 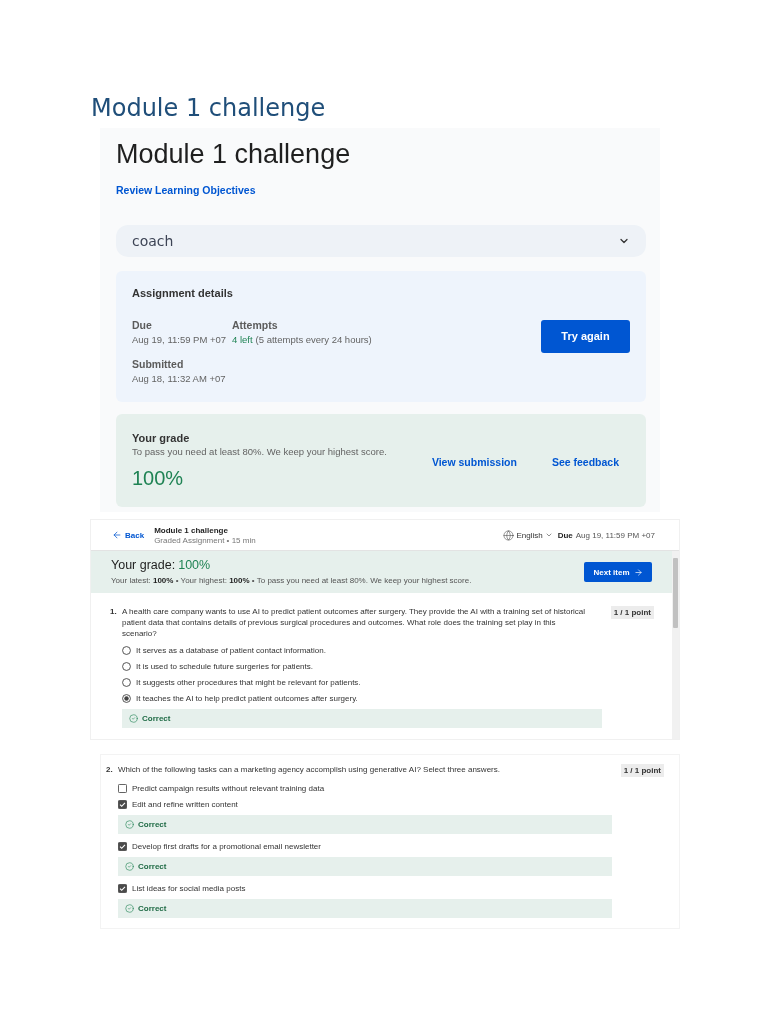 I want to click on attempts-label: Attempts, so click(x=255, y=325).